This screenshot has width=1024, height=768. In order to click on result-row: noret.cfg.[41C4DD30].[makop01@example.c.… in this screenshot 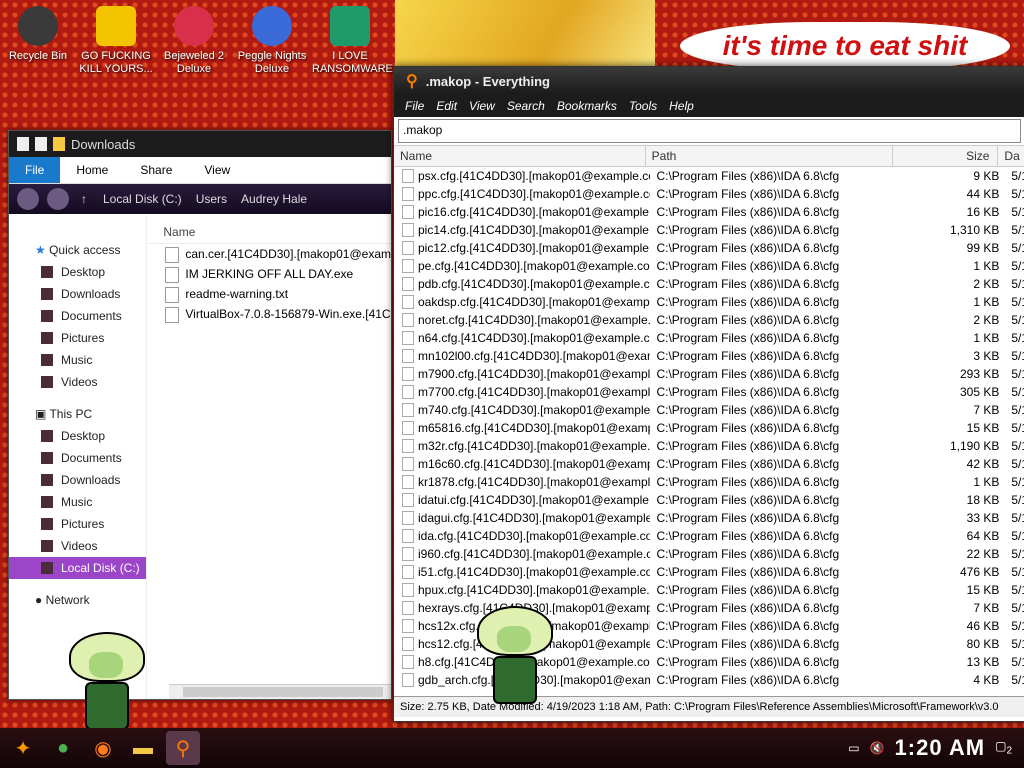, I will do `click(709, 320)`.